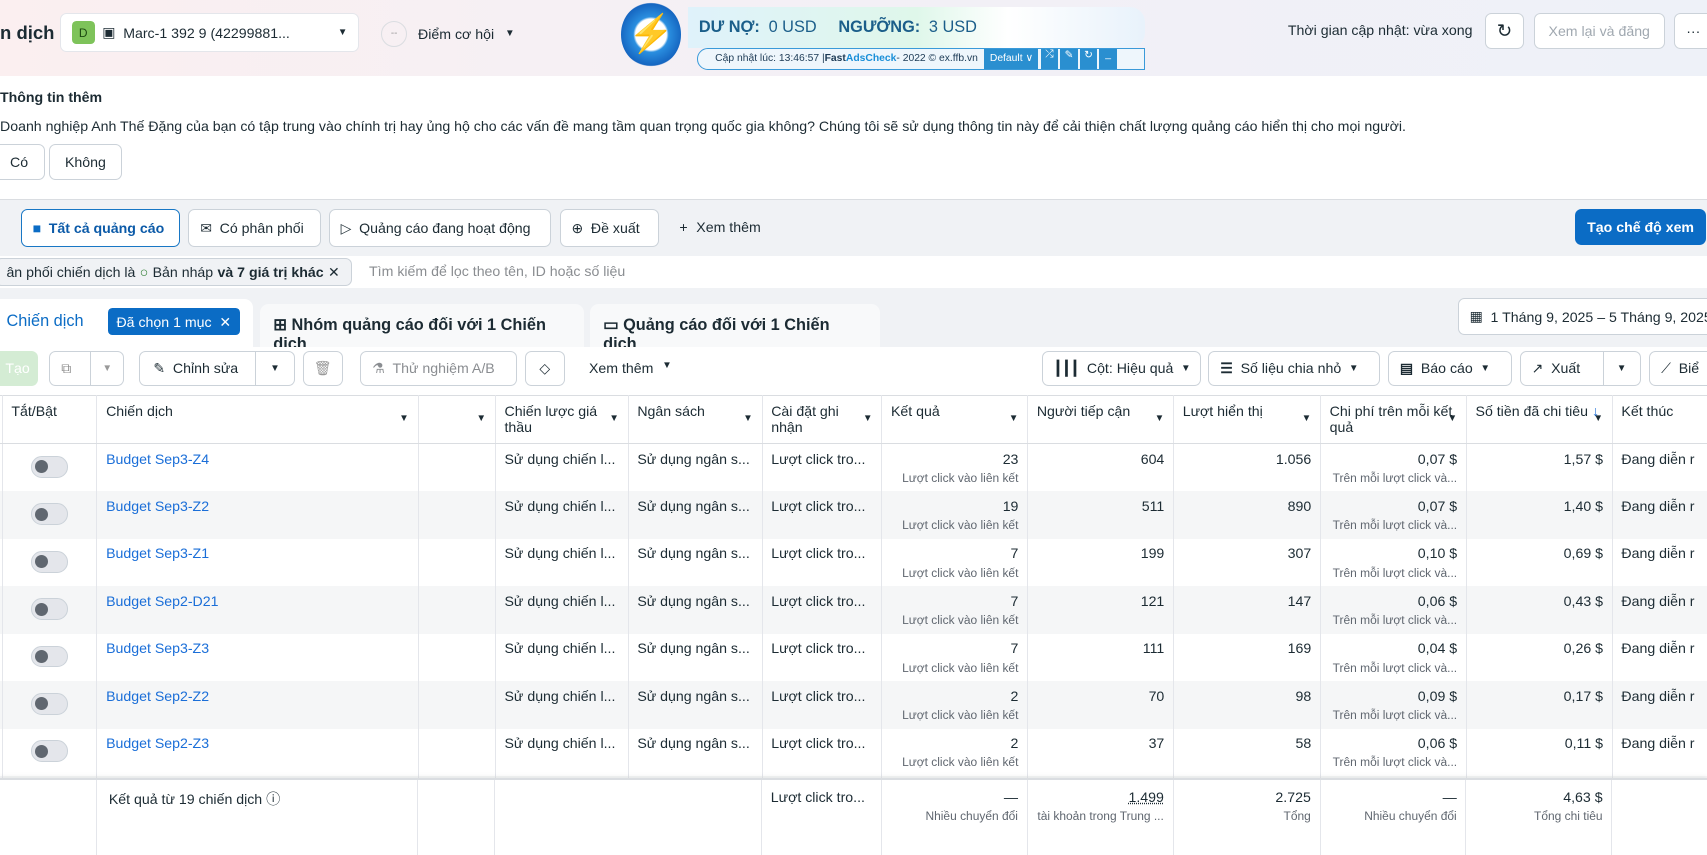 The image size is (1707, 855). What do you see at coordinates (1539, 420) in the screenshot?
I see `column-header: Số tiền đã chi tiêu ↓ ▼` at bounding box center [1539, 420].